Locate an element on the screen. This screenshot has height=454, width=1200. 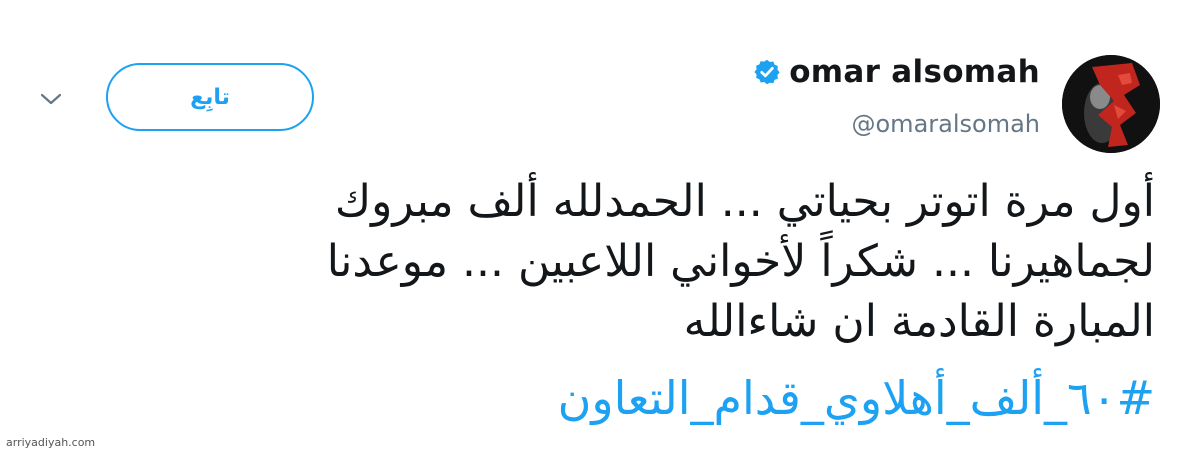
verified-badge-icon is located at coordinates (767, 72).